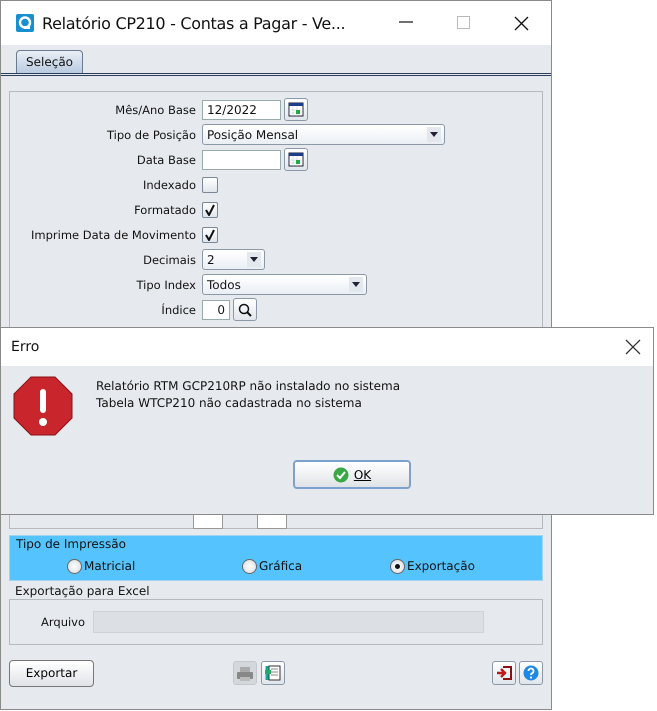 The height and width of the screenshot is (711, 657). What do you see at coordinates (25, 347) in the screenshot?
I see `dialog-title: Erro` at bounding box center [25, 347].